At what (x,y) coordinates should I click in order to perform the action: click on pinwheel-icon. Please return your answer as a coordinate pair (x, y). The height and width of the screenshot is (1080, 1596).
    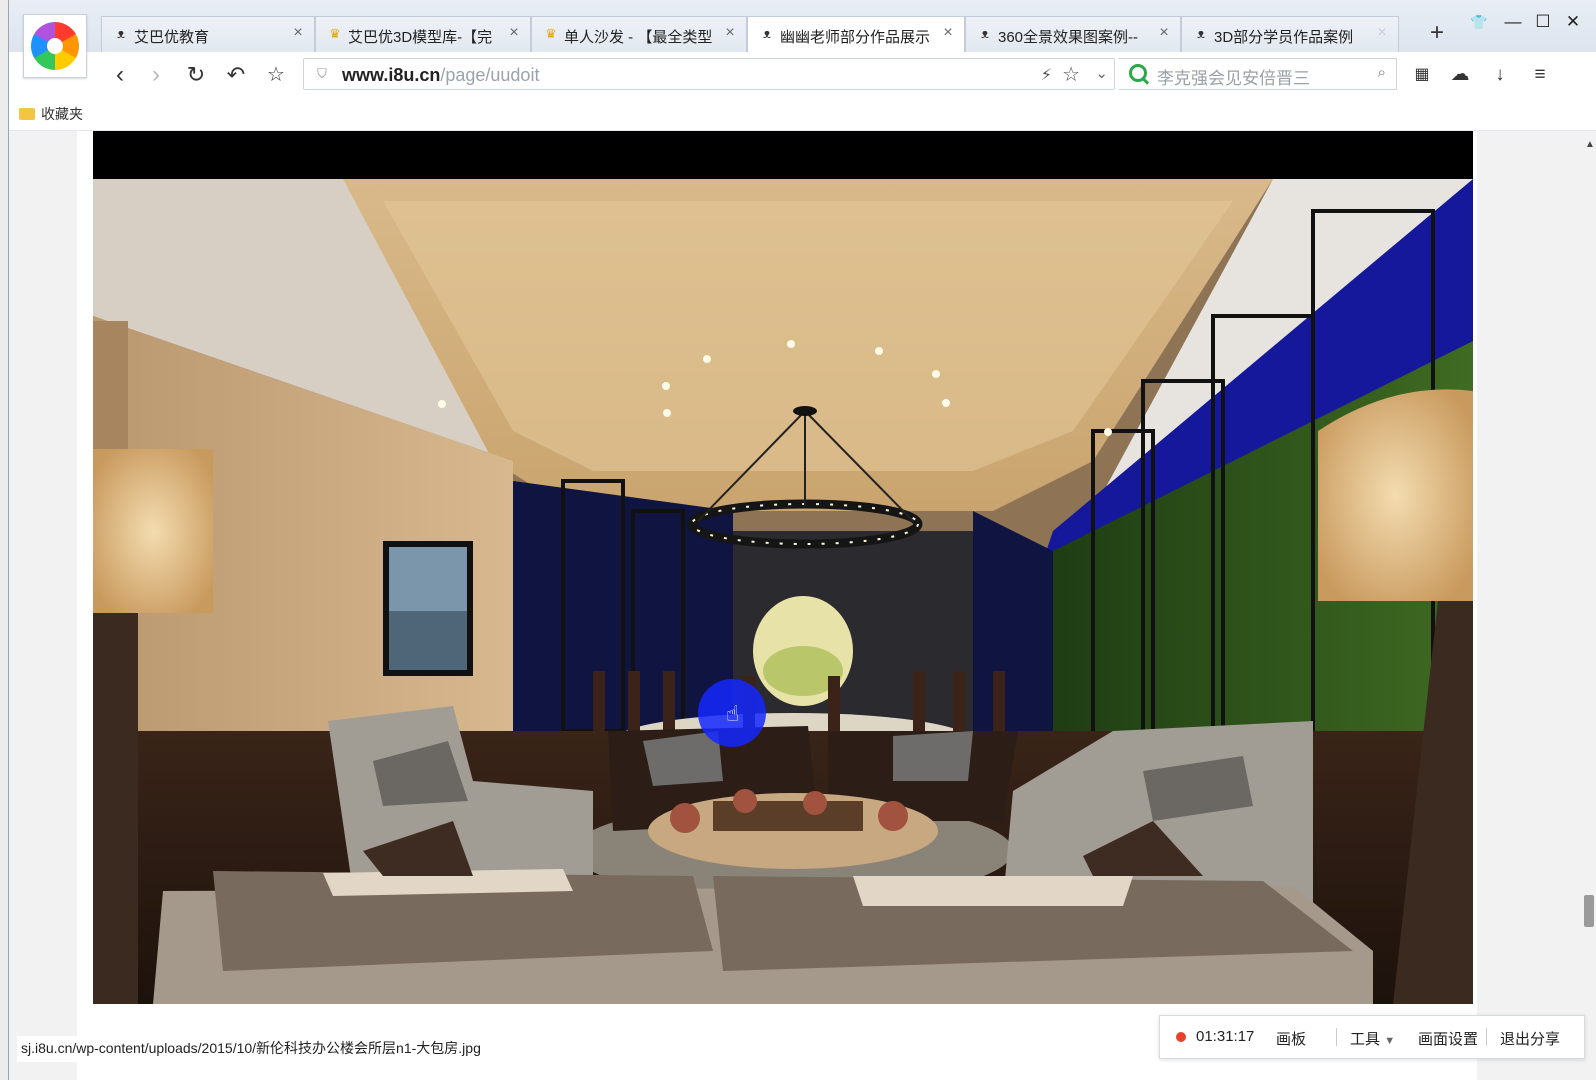
    Looking at the image, I should click on (55, 46).